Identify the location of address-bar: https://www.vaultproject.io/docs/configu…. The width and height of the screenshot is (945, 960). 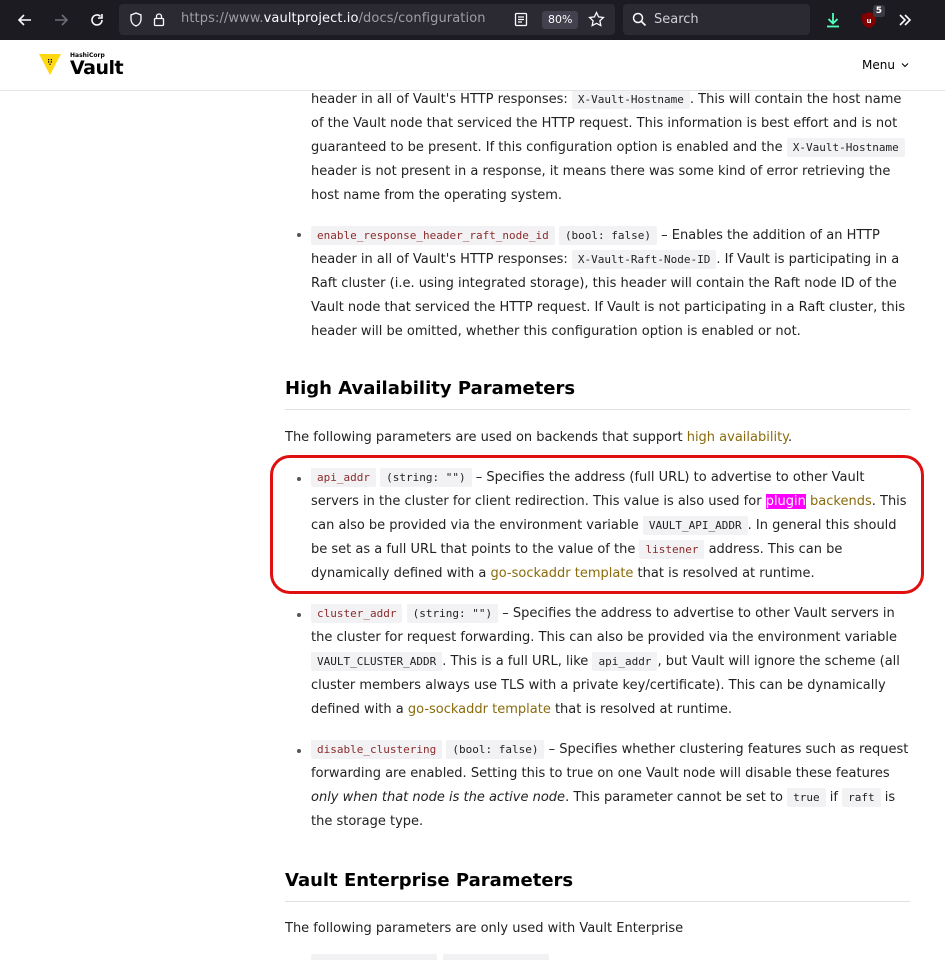
(367, 19).